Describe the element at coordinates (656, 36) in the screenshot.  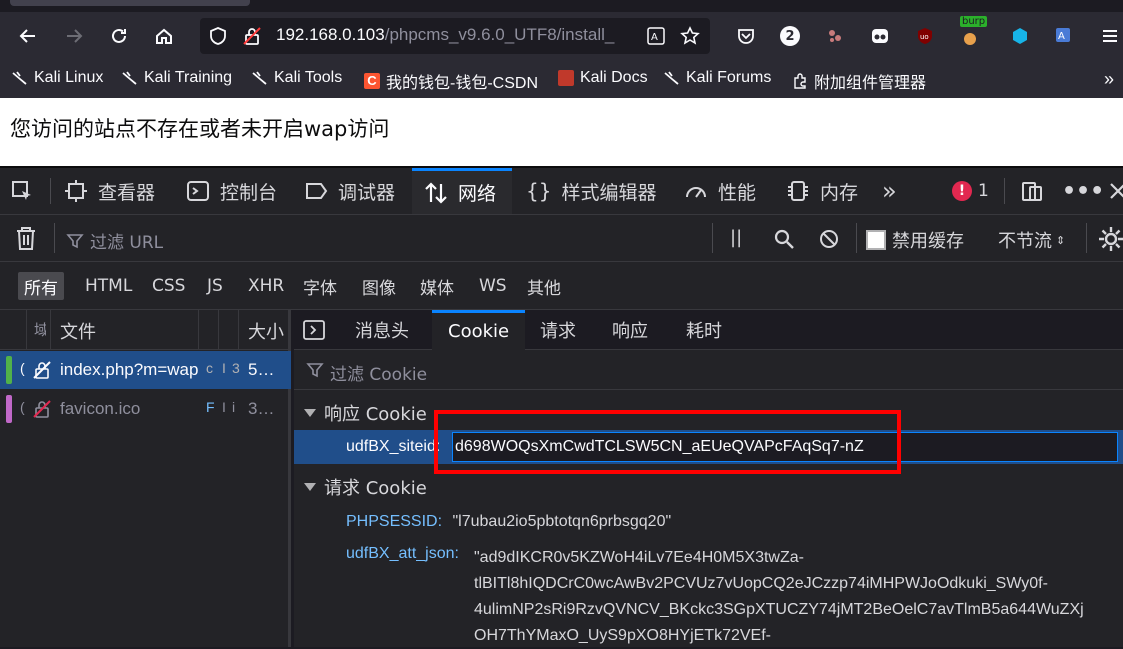
I see `translate-icon: A` at that location.